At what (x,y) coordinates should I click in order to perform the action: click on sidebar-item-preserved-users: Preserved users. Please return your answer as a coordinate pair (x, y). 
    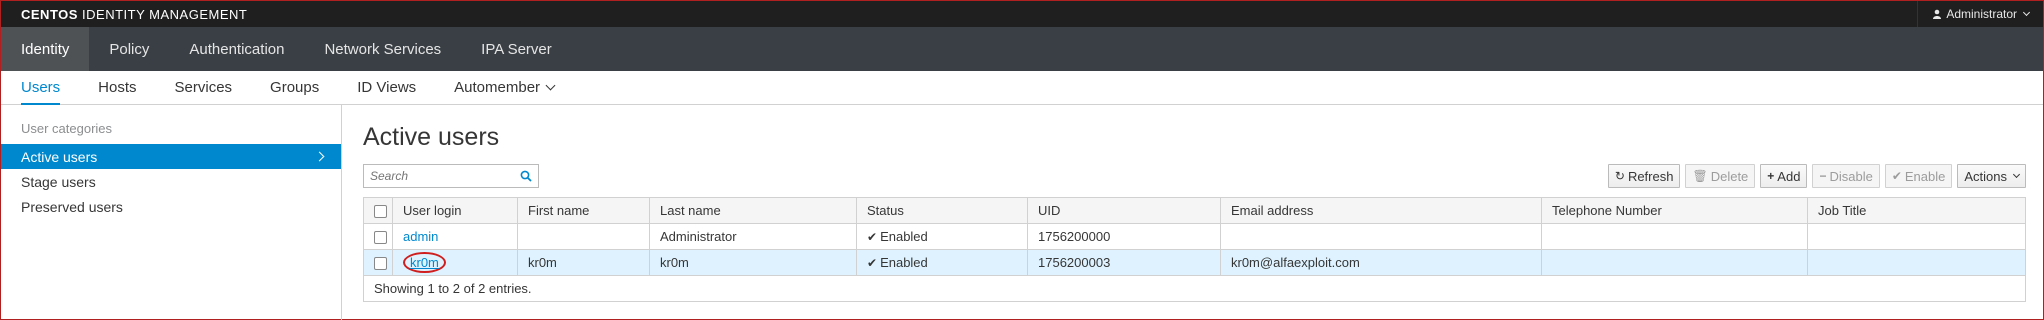
    Looking at the image, I should click on (171, 206).